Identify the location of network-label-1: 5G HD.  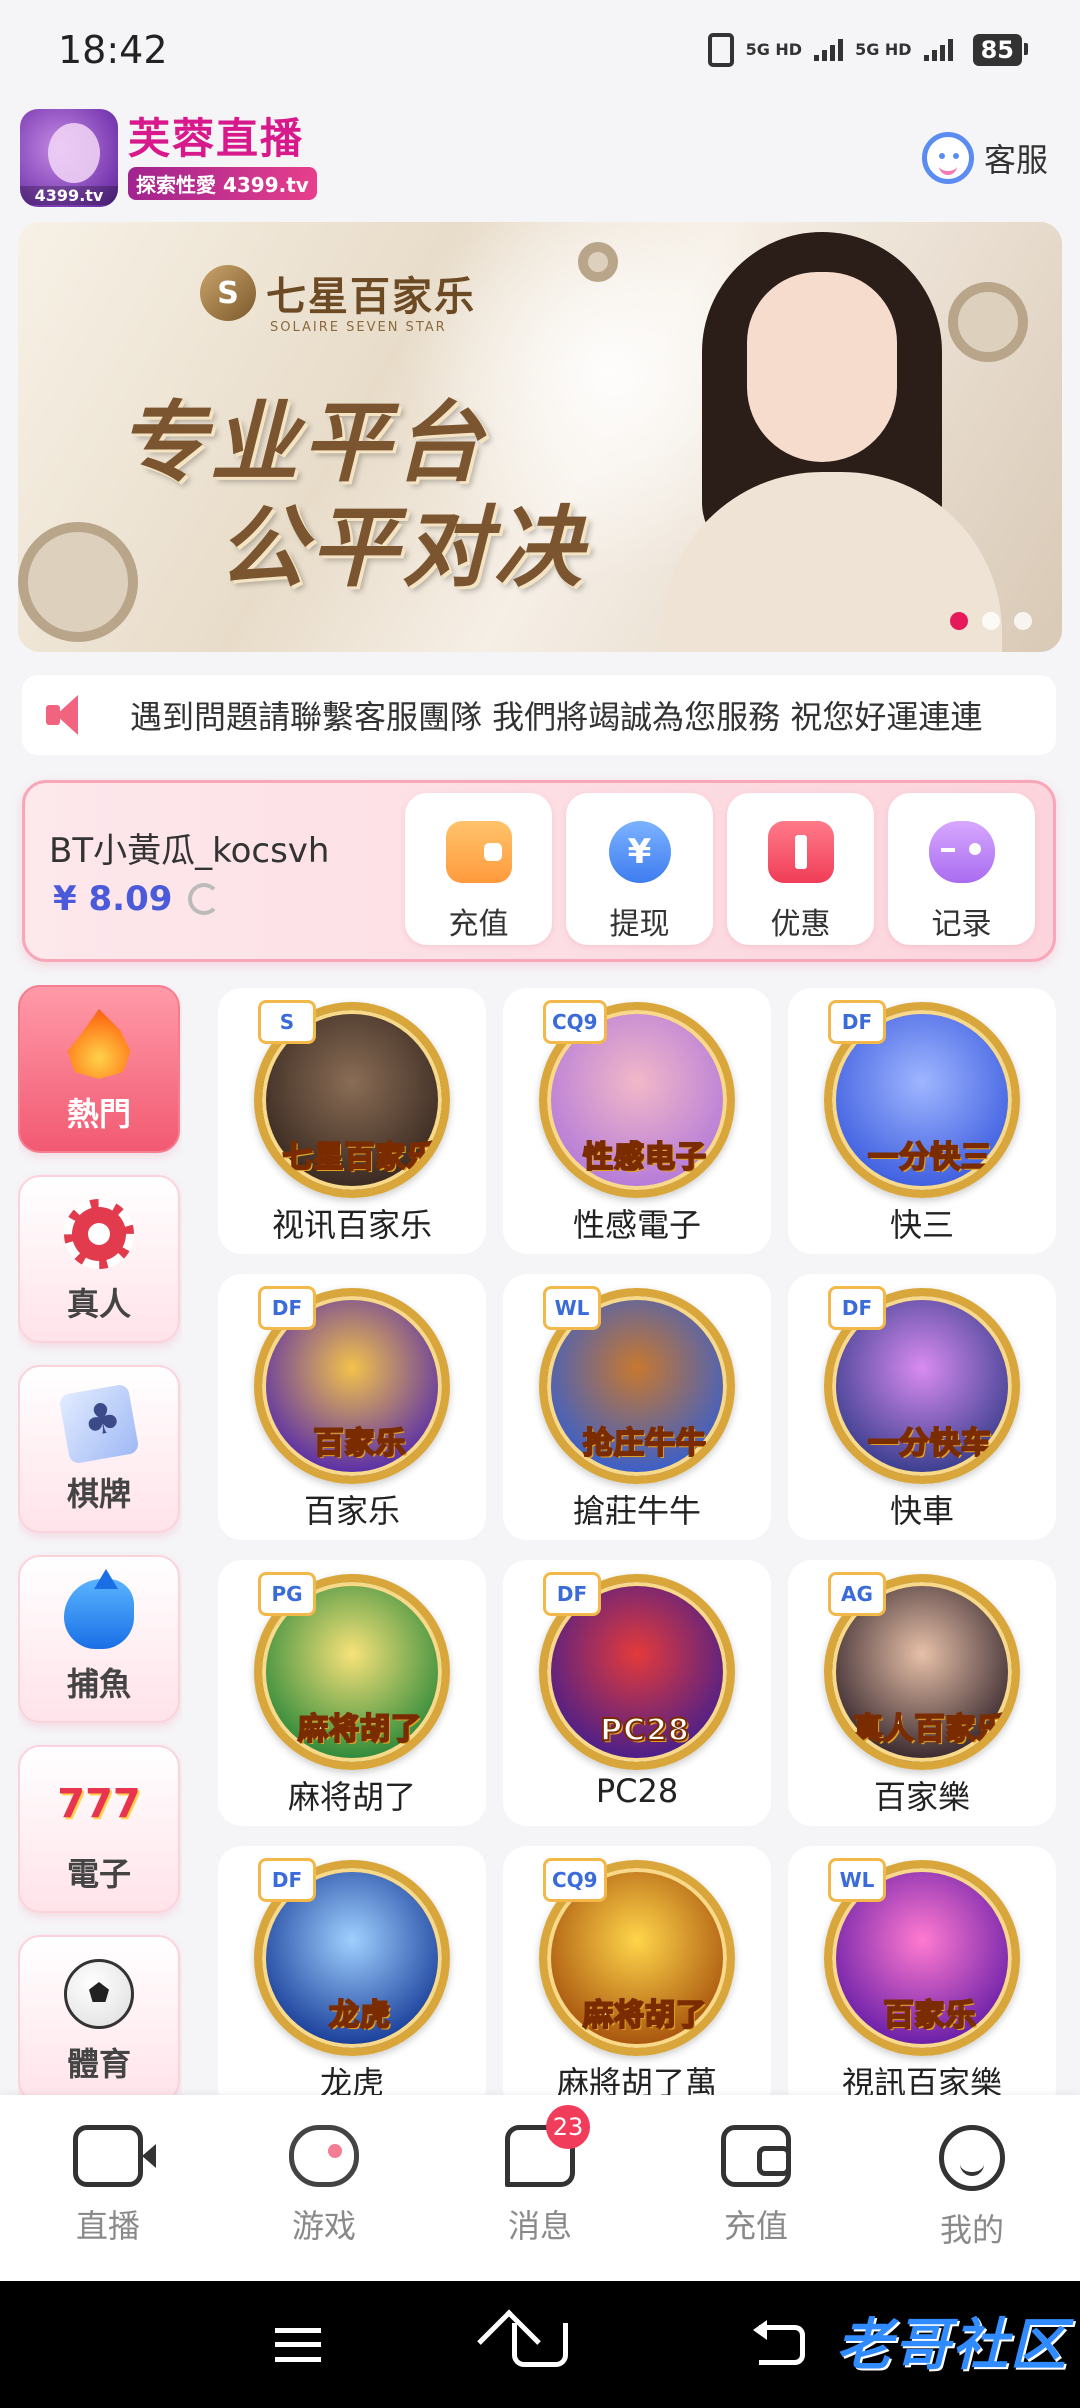
(774, 49).